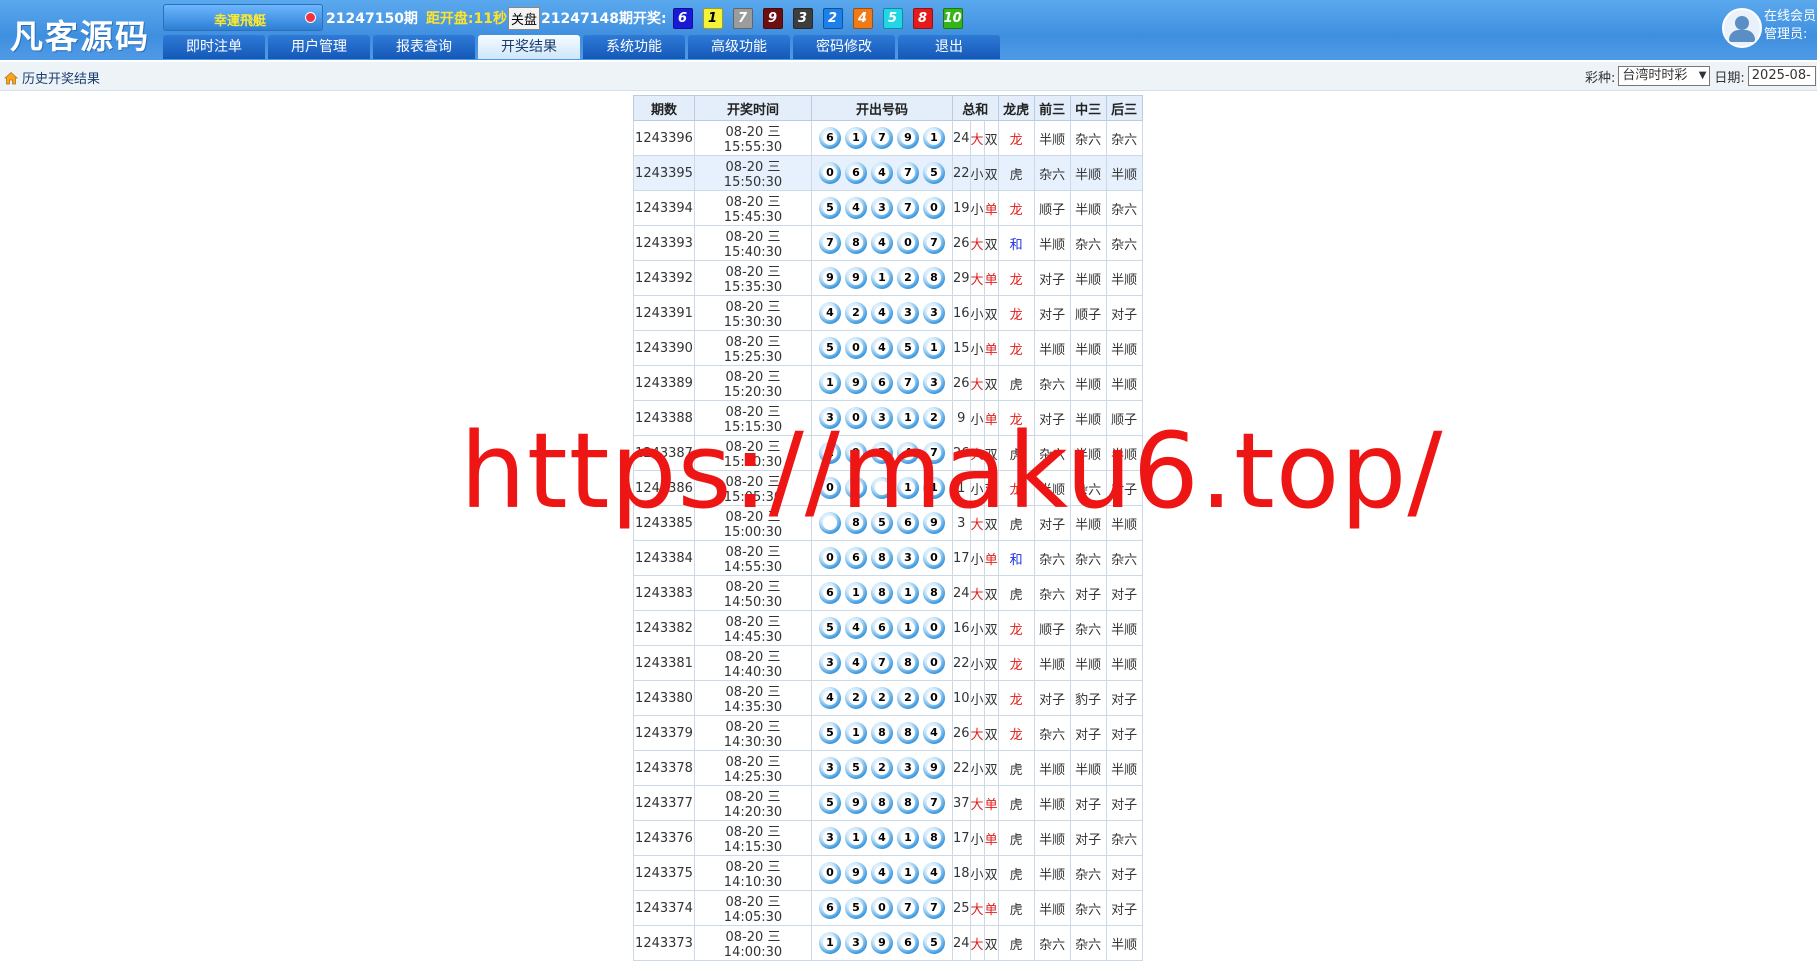 This screenshot has width=1817, height=961. Describe the element at coordinates (1088, 803) in the screenshot. I see `middle3-cell: 对子` at that location.